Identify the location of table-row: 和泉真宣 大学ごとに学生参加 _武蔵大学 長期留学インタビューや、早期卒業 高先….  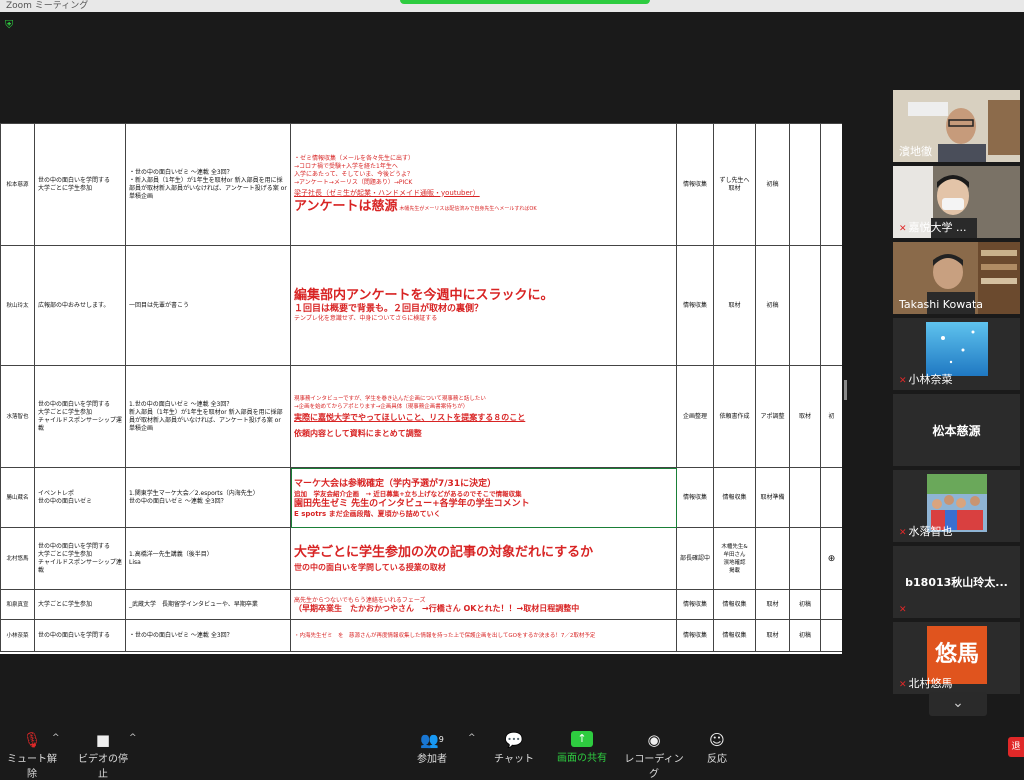
(421, 604).